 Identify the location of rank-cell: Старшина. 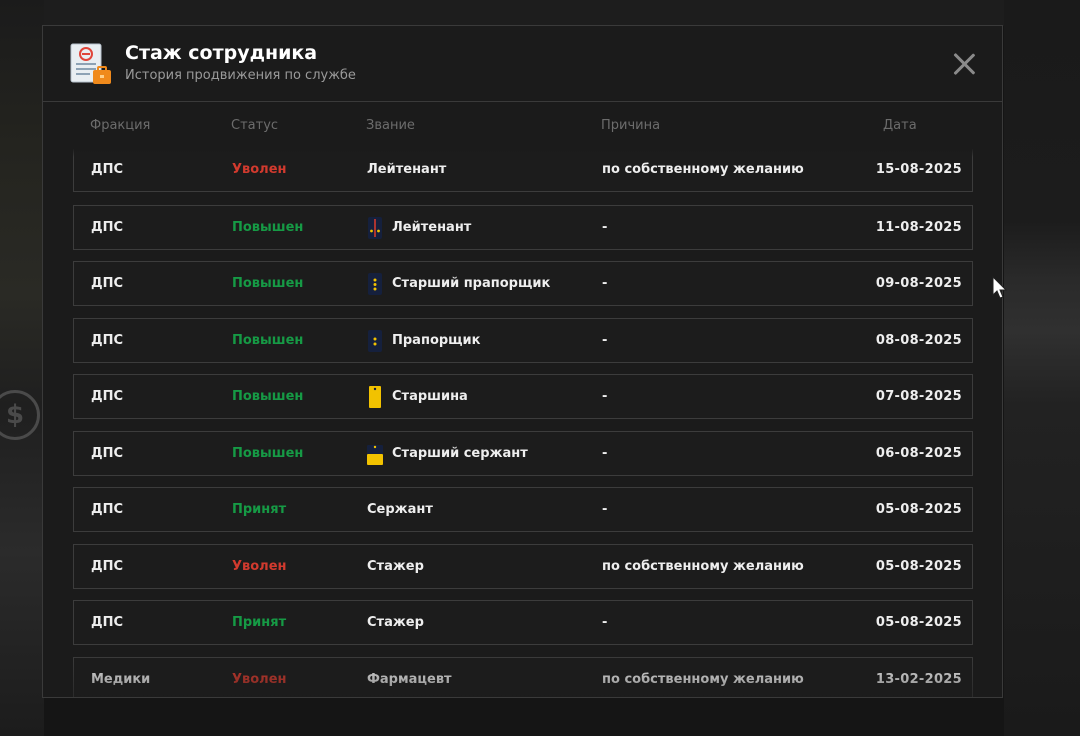
(417, 397).